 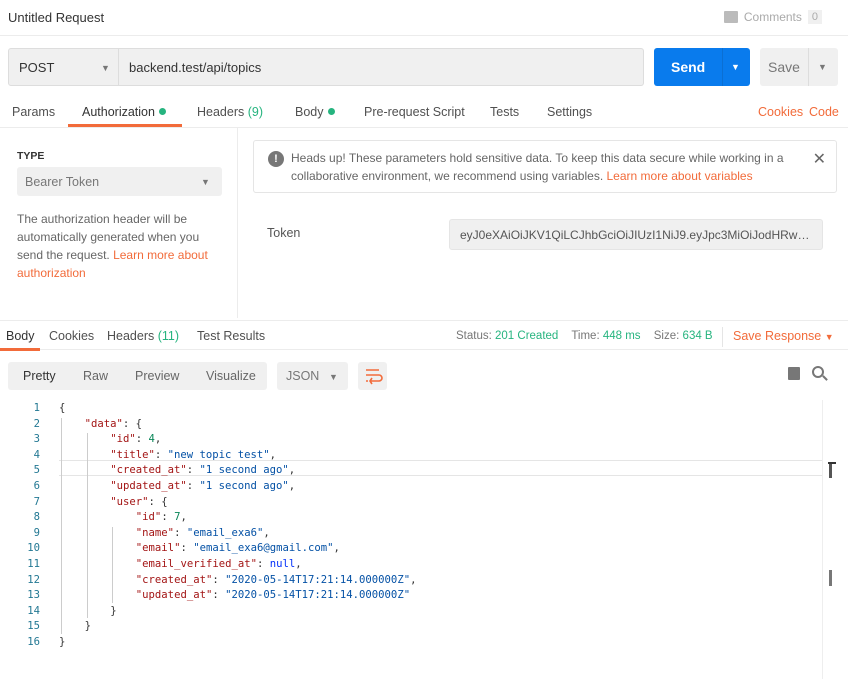 What do you see at coordinates (143, 336) in the screenshot?
I see `tab-response-headers: Headers (11)` at bounding box center [143, 336].